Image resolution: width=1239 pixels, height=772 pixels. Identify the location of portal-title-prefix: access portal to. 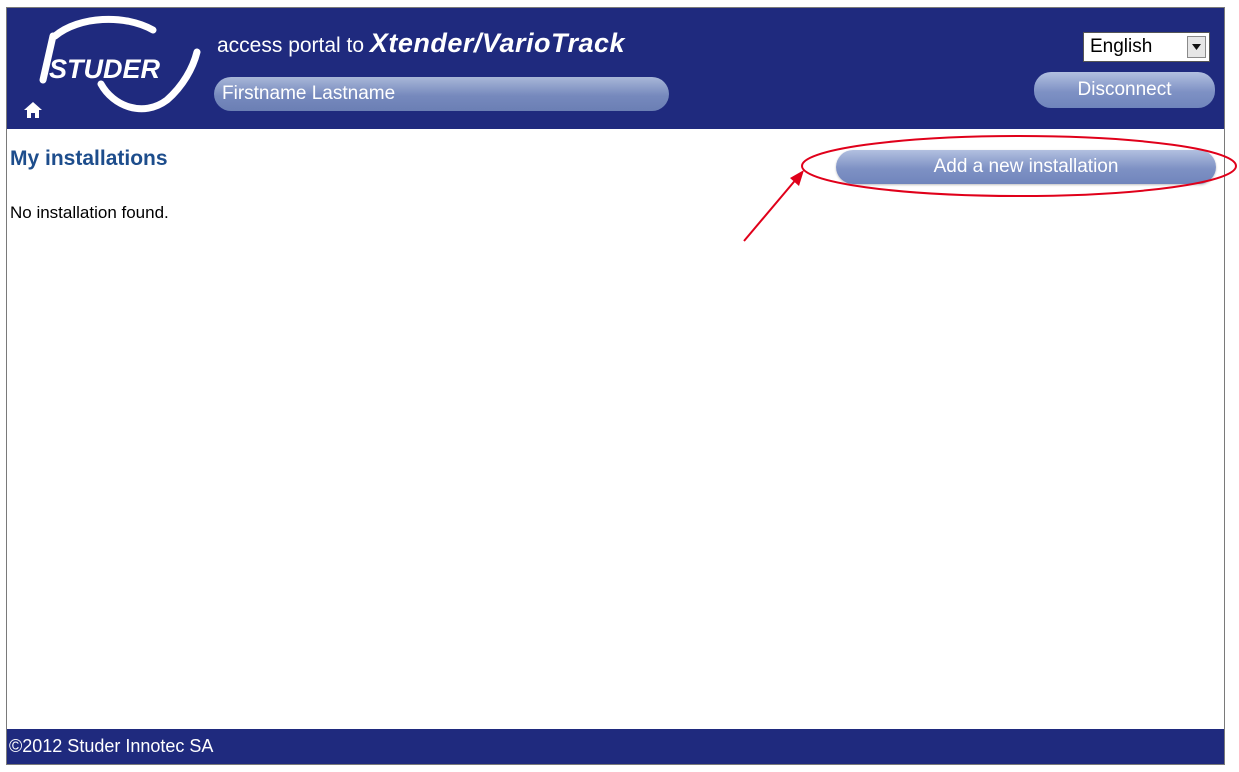
(293, 45).